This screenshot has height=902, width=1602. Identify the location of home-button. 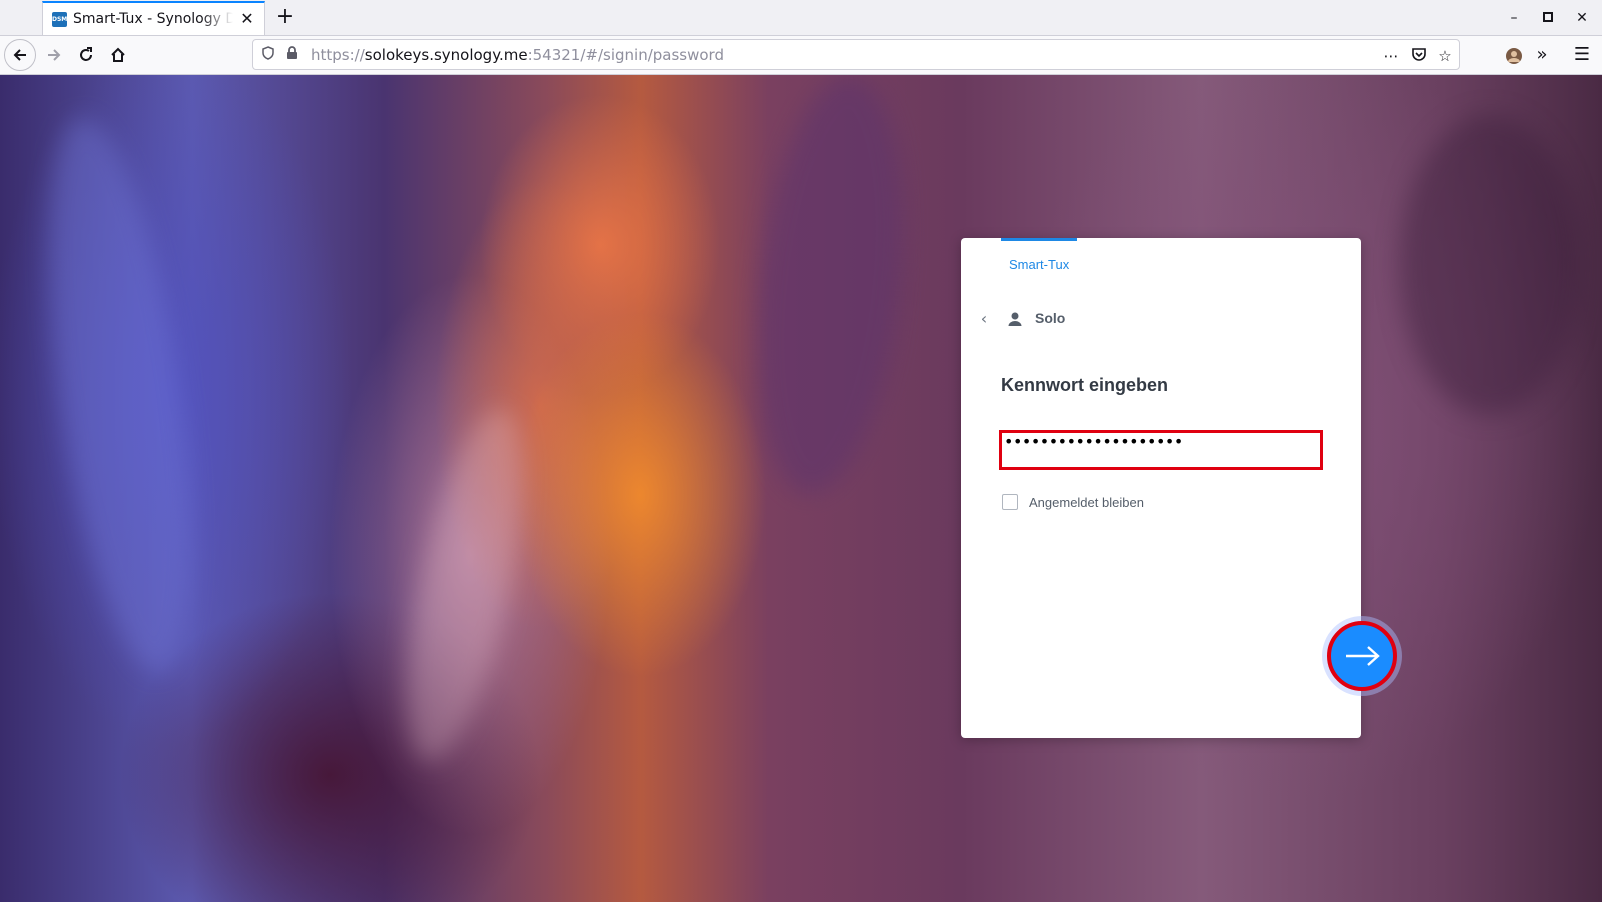
(118, 55).